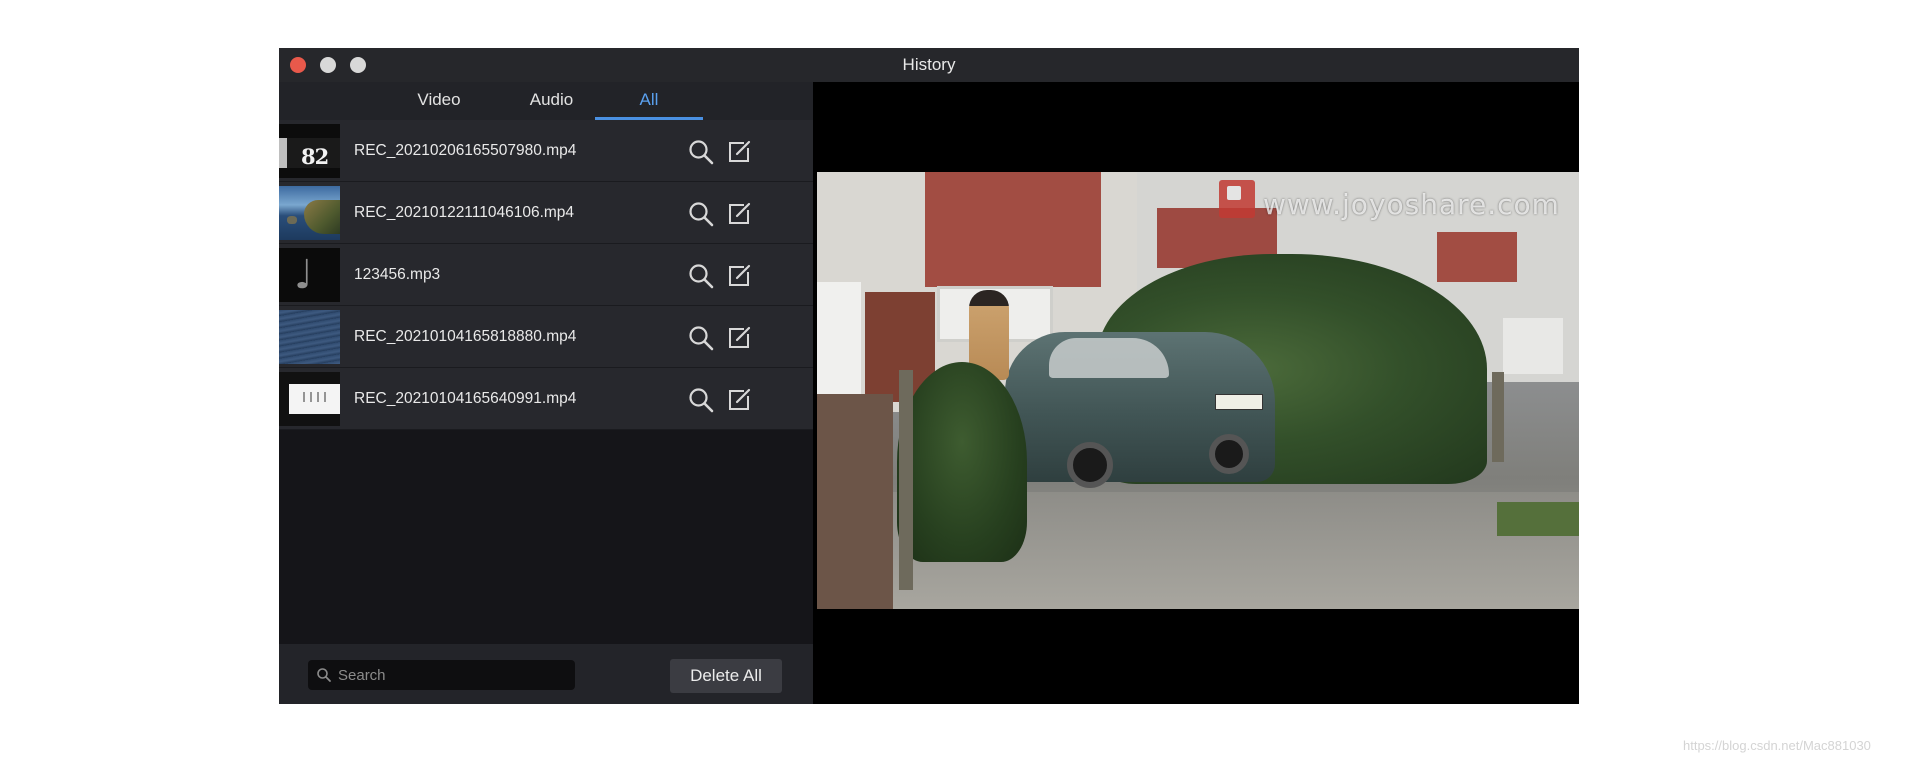 The height and width of the screenshot is (766, 1918). What do you see at coordinates (1237, 199) in the screenshot?
I see `joyoshare-logo-icon` at bounding box center [1237, 199].